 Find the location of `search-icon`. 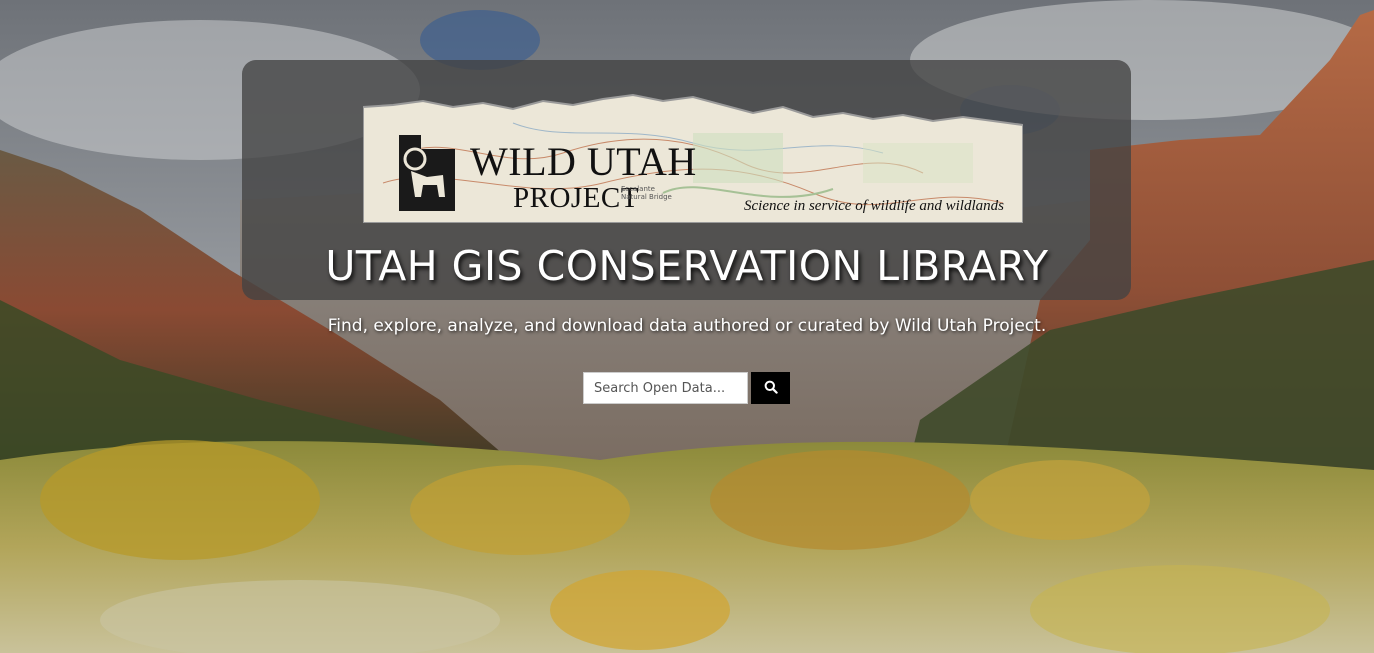

search-icon is located at coordinates (771, 388).